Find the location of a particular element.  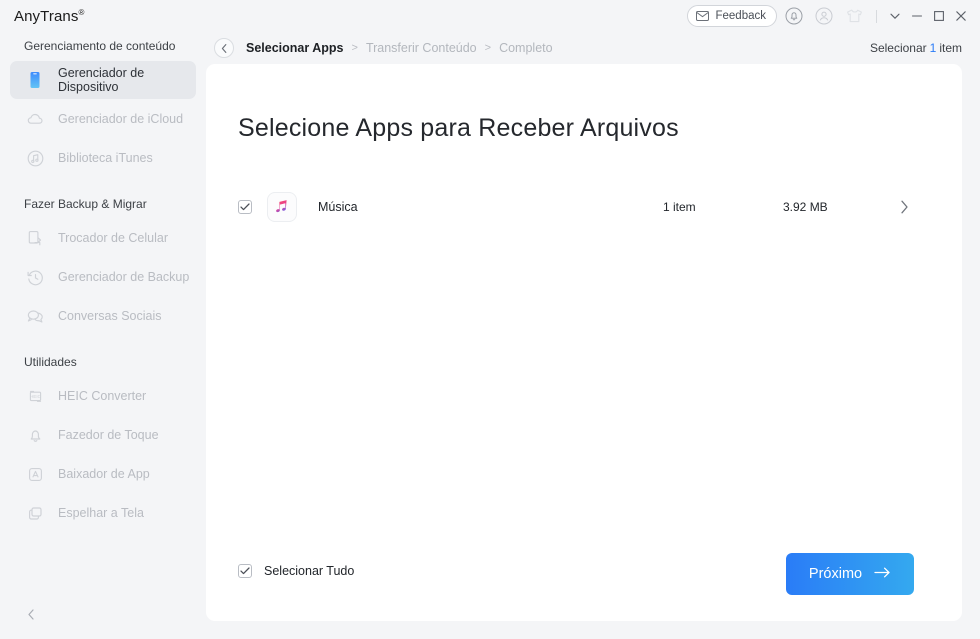

chat-bubbles-icon is located at coordinates (35, 316).